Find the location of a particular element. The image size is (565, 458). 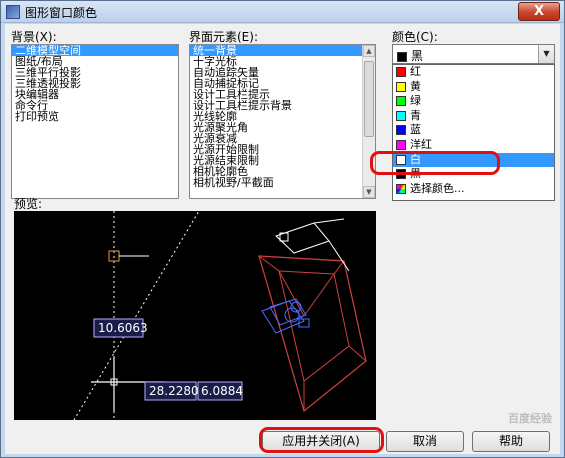

camera-frustum-inner is located at coordinates (314, 326).